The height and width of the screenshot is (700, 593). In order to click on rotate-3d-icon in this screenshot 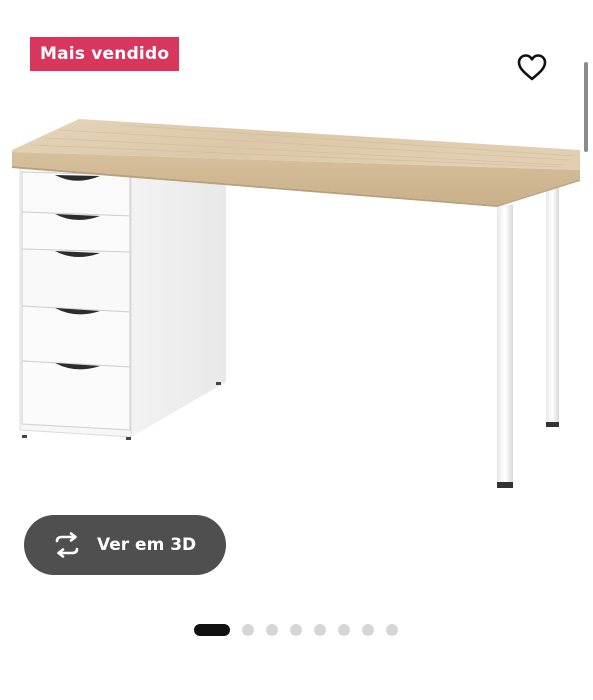, I will do `click(67, 545)`.